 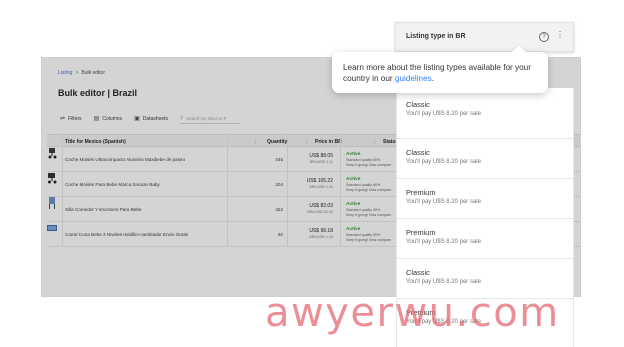 What do you see at coordinates (321, 206) in the screenshot?
I see `price-value: US$ 82.03` at bounding box center [321, 206].